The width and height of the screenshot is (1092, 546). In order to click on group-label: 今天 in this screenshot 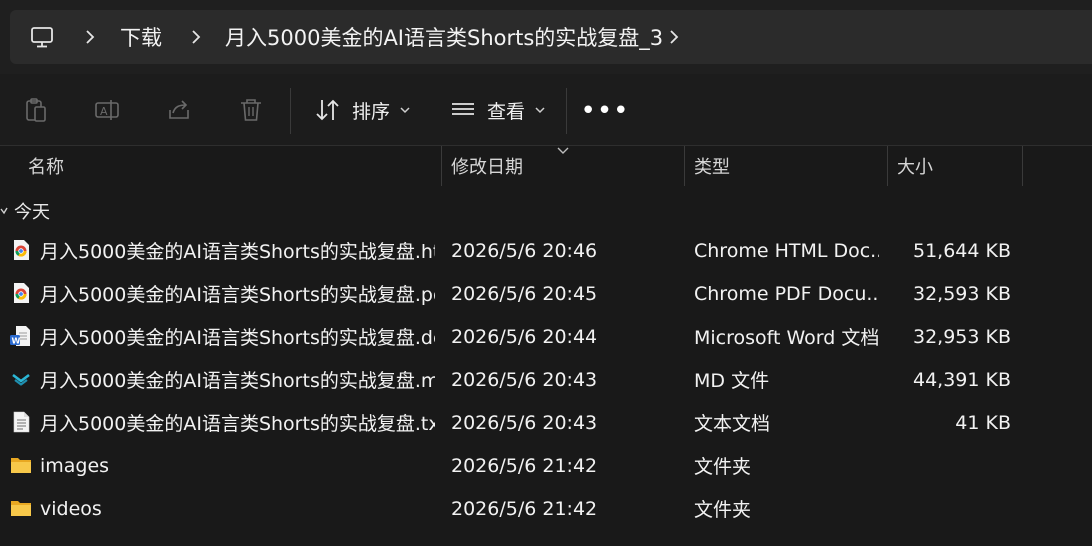, I will do `click(32, 212)`.